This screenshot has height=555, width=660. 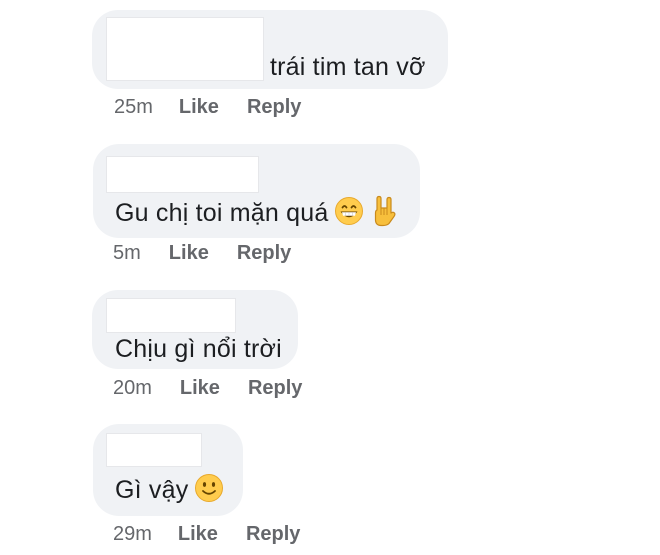 I want to click on grinning-face-icon, so click(x=349, y=214).